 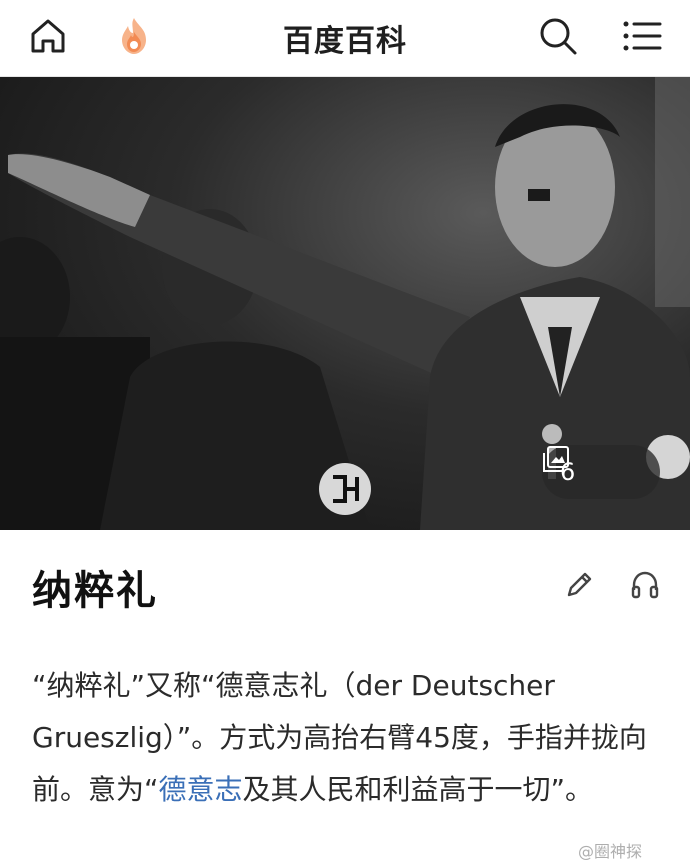 What do you see at coordinates (558, 36) in the screenshot?
I see `search-icon` at bounding box center [558, 36].